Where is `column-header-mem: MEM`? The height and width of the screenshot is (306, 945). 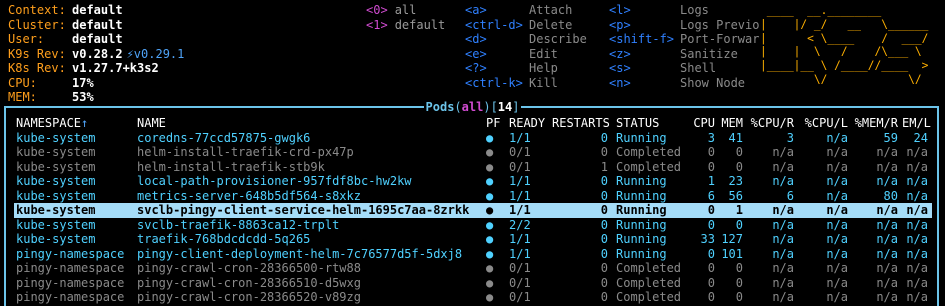
column-header-mem: MEM is located at coordinates (729, 123).